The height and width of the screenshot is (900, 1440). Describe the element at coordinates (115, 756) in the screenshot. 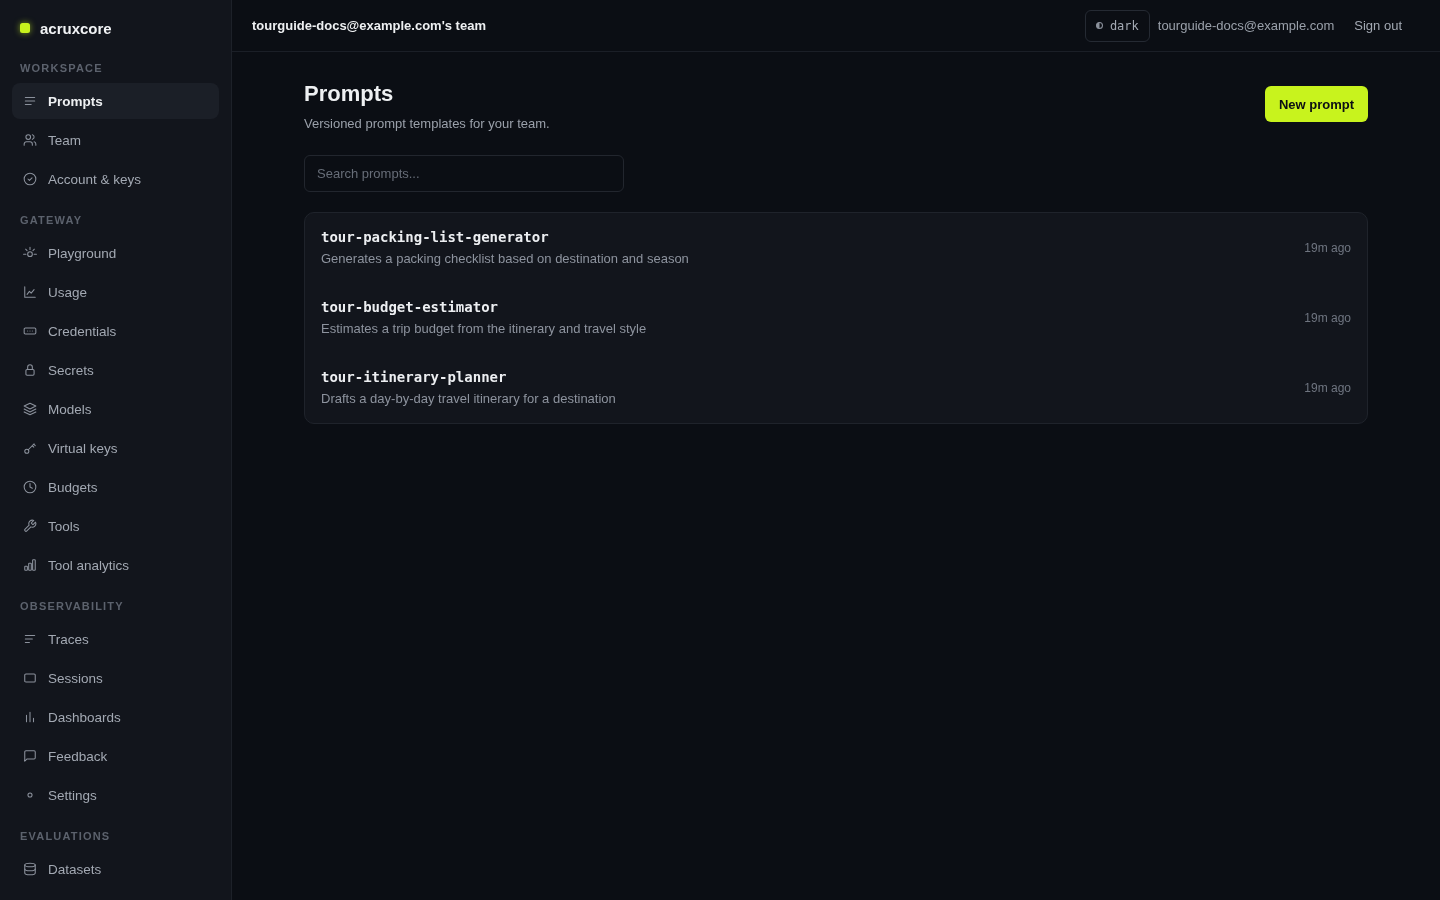

I see `nav-item: Feedback` at that location.